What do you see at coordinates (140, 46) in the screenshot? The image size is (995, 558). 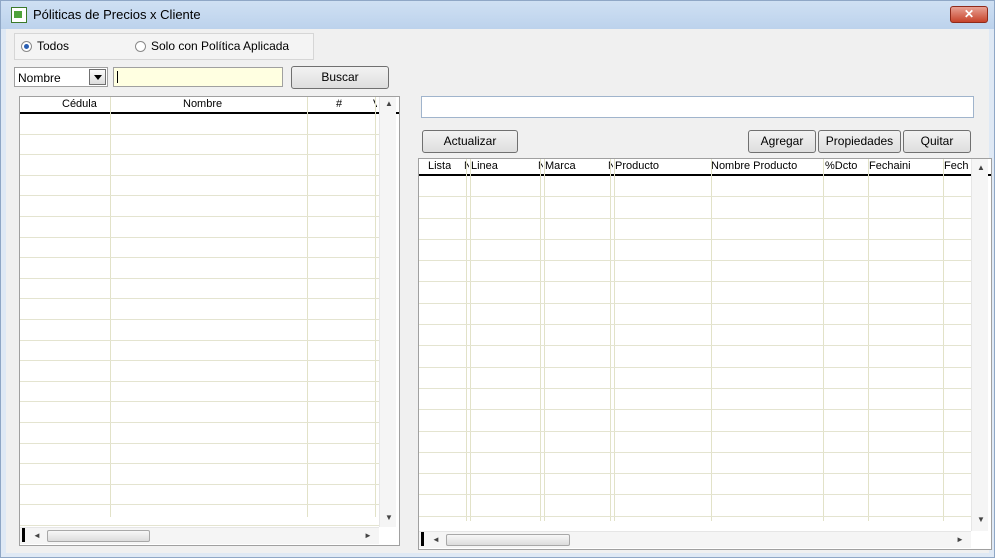 I see `radio-unselected-icon` at bounding box center [140, 46].